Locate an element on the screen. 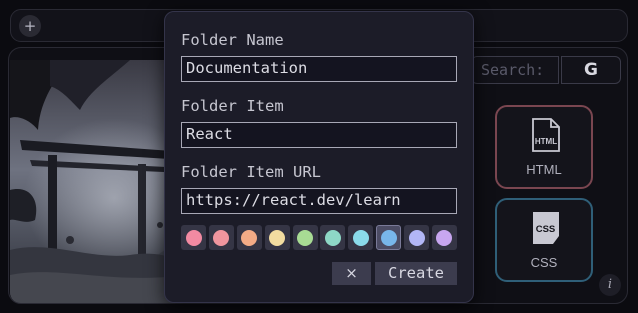  color-picker is located at coordinates (319, 238).